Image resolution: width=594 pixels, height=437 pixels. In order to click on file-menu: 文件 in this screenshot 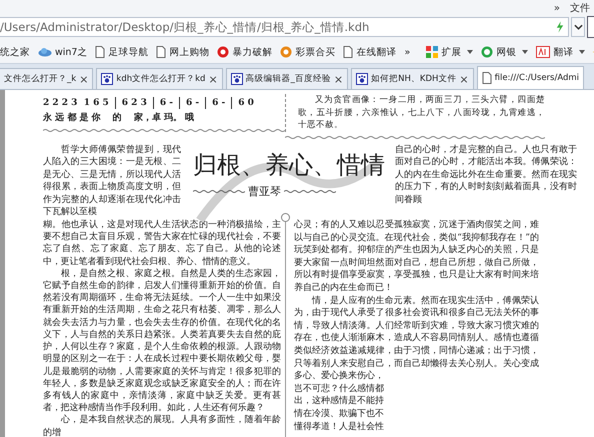, I will do `click(580, 8)`.